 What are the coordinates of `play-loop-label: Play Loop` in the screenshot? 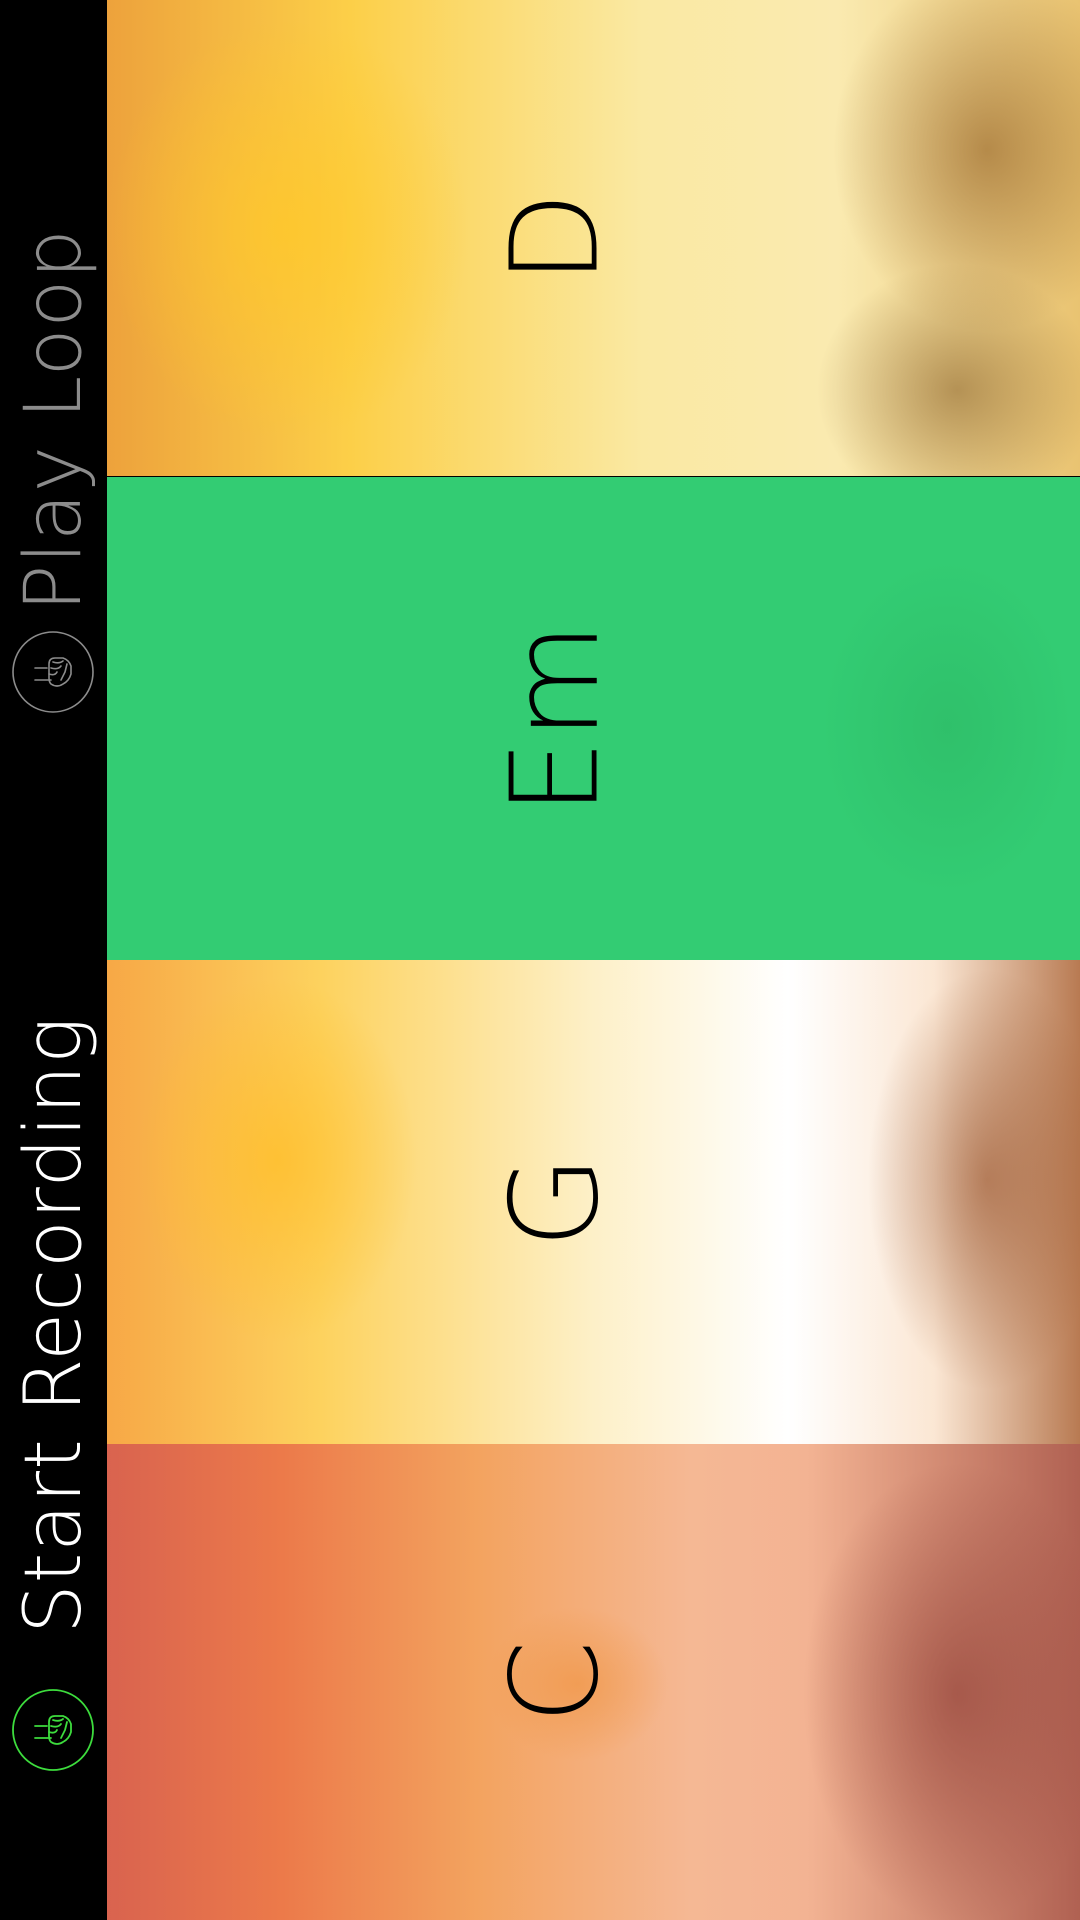 It's located at (53, 420).